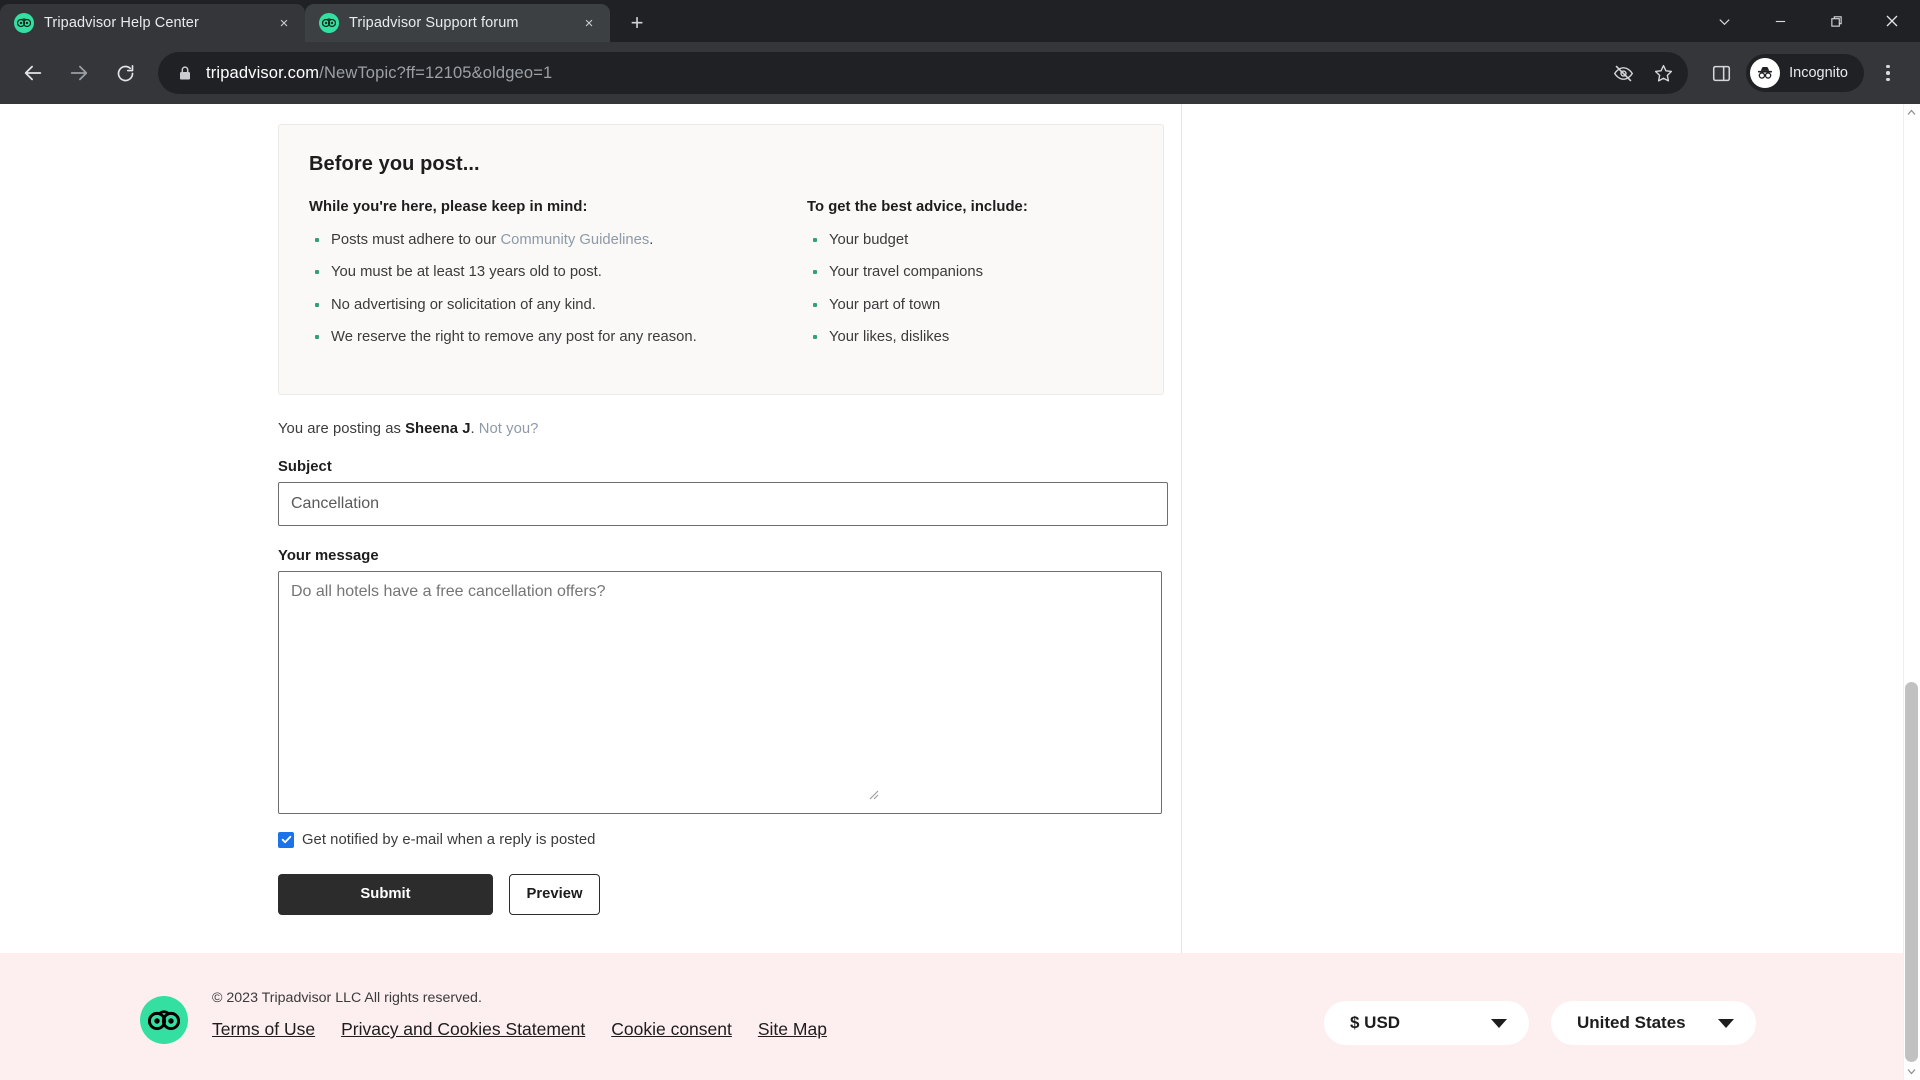  What do you see at coordinates (1836, 21) in the screenshot?
I see `maximize-icon` at bounding box center [1836, 21].